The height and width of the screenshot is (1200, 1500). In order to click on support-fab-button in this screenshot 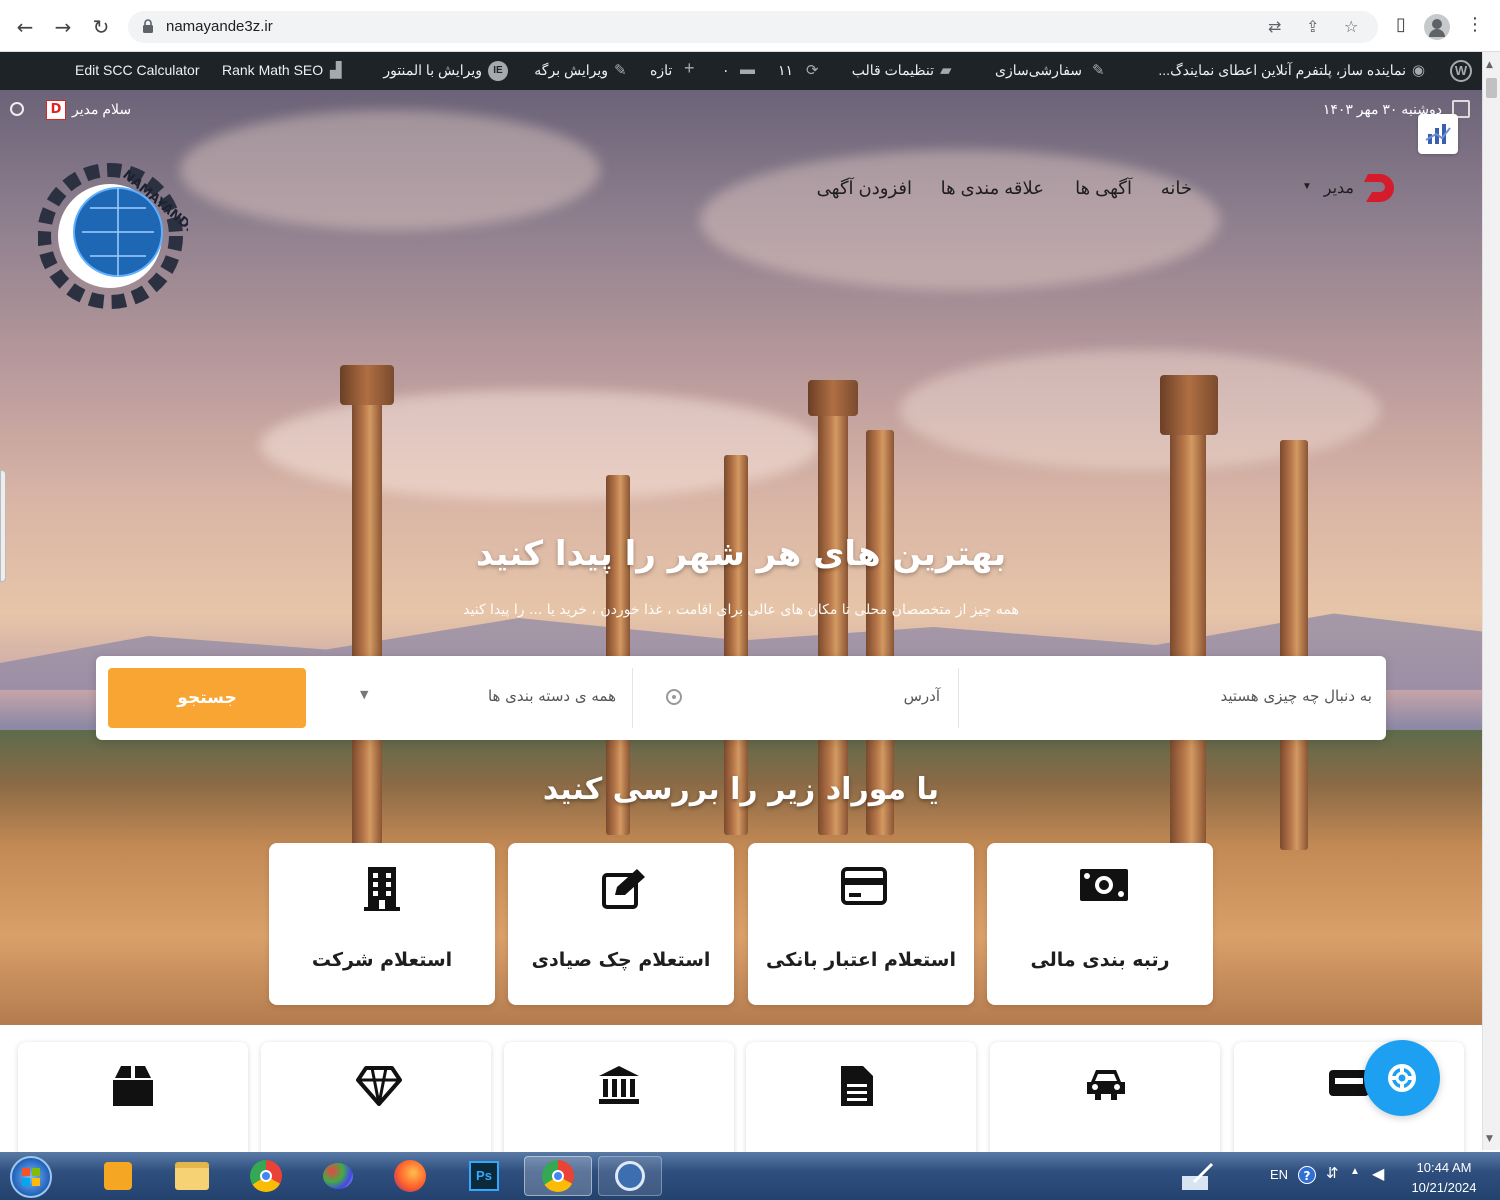, I will do `click(1402, 1078)`.